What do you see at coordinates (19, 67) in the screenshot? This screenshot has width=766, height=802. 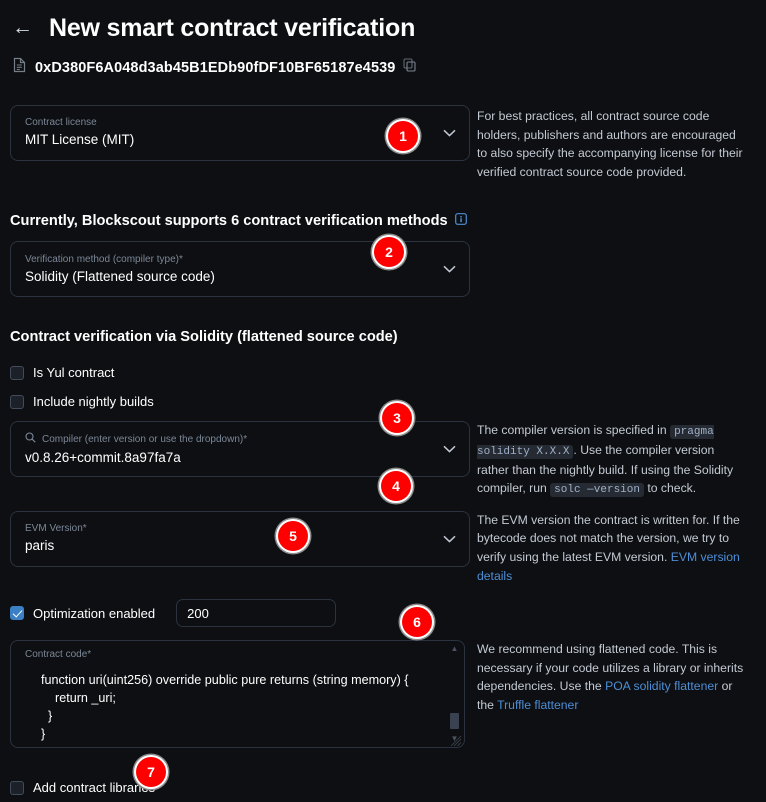 I see `document-icon` at bounding box center [19, 67].